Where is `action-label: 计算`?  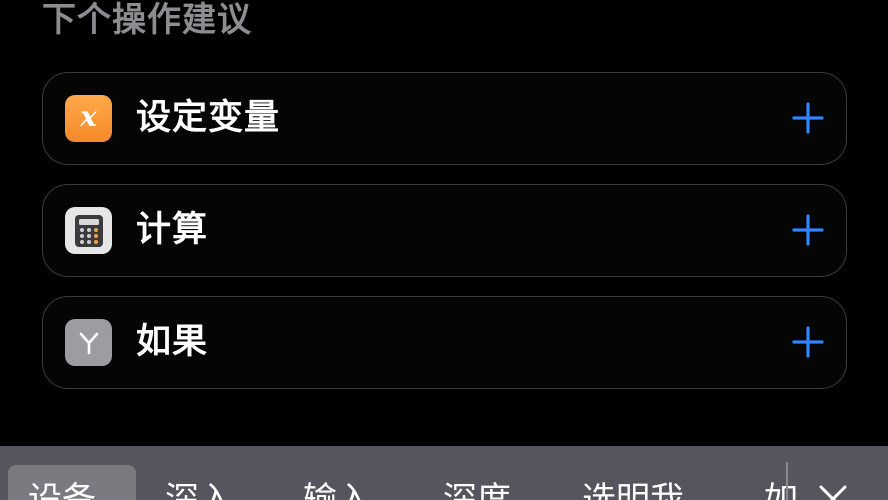
action-label: 计算 is located at coordinates (172, 230).